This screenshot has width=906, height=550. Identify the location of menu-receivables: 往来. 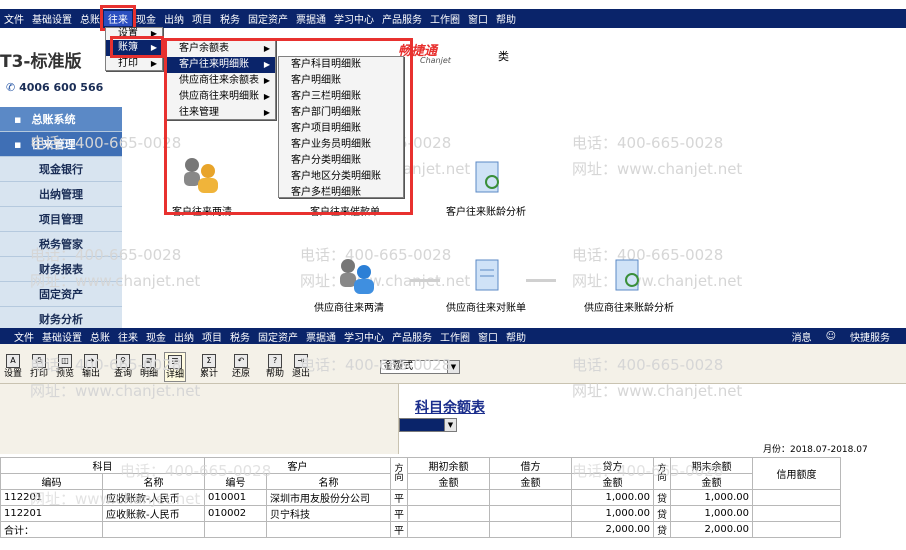
(128, 336).